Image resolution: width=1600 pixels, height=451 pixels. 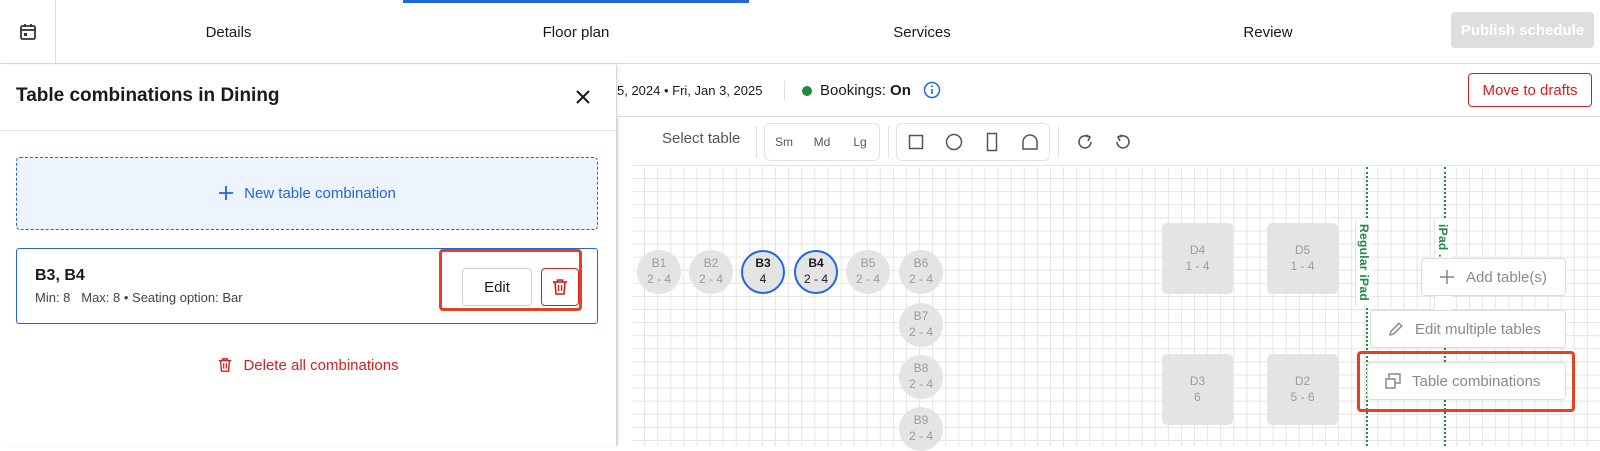 What do you see at coordinates (308, 365) in the screenshot?
I see `delete-all-combinations-button: Delete all combinations` at bounding box center [308, 365].